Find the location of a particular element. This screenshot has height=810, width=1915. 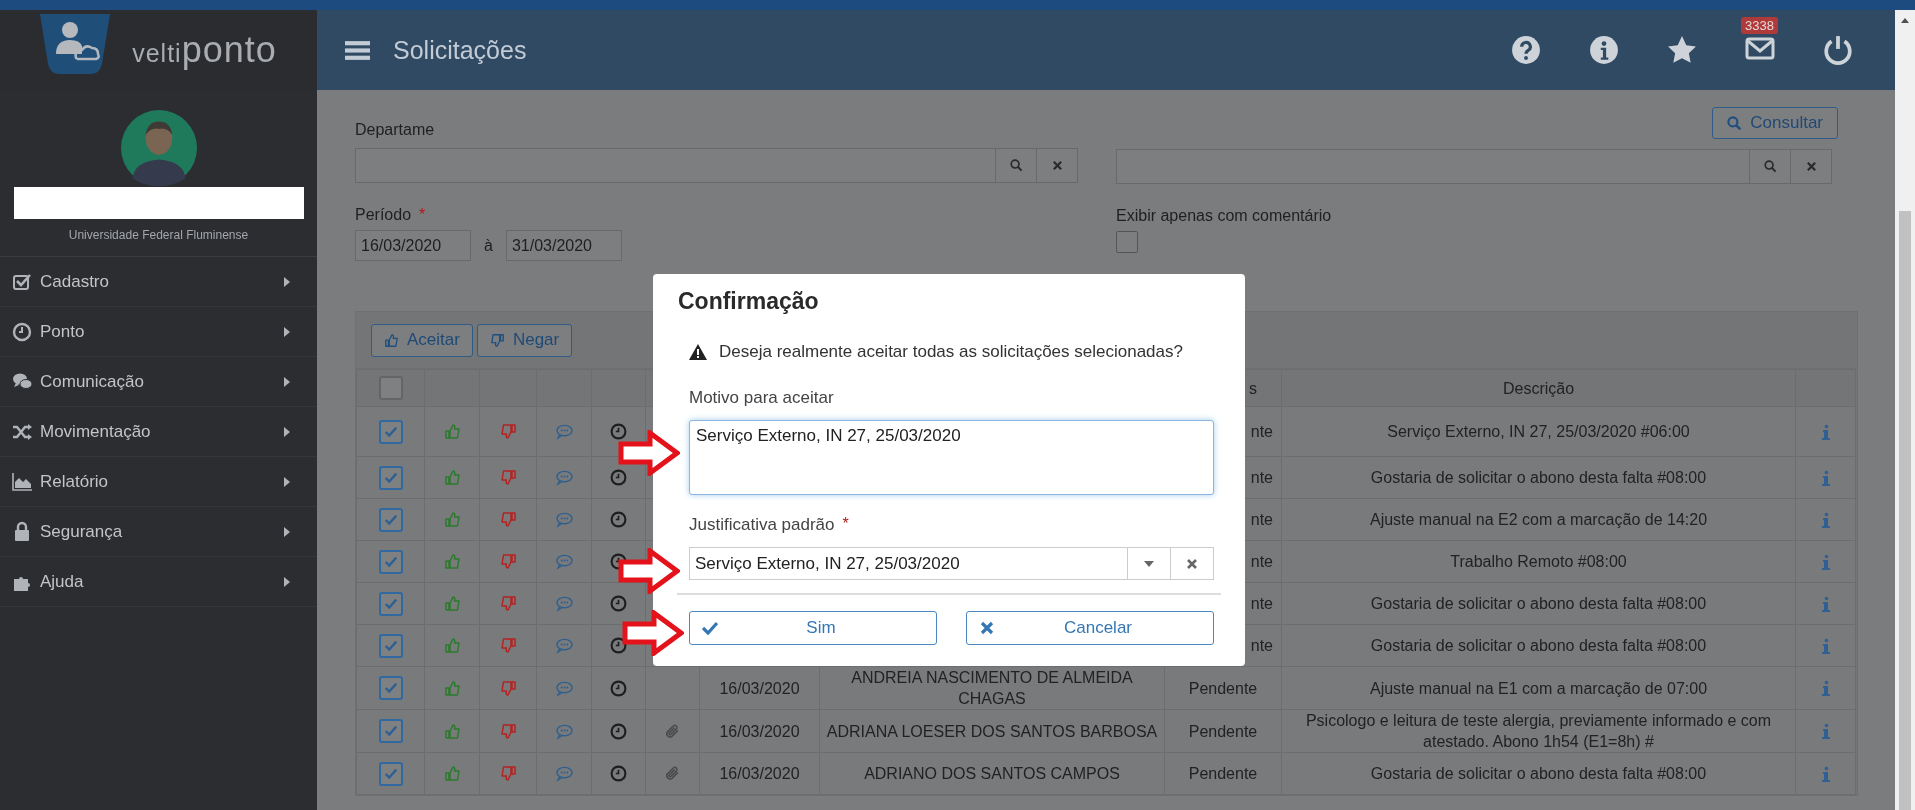

menu-item: Cadastro is located at coordinates (158, 282).